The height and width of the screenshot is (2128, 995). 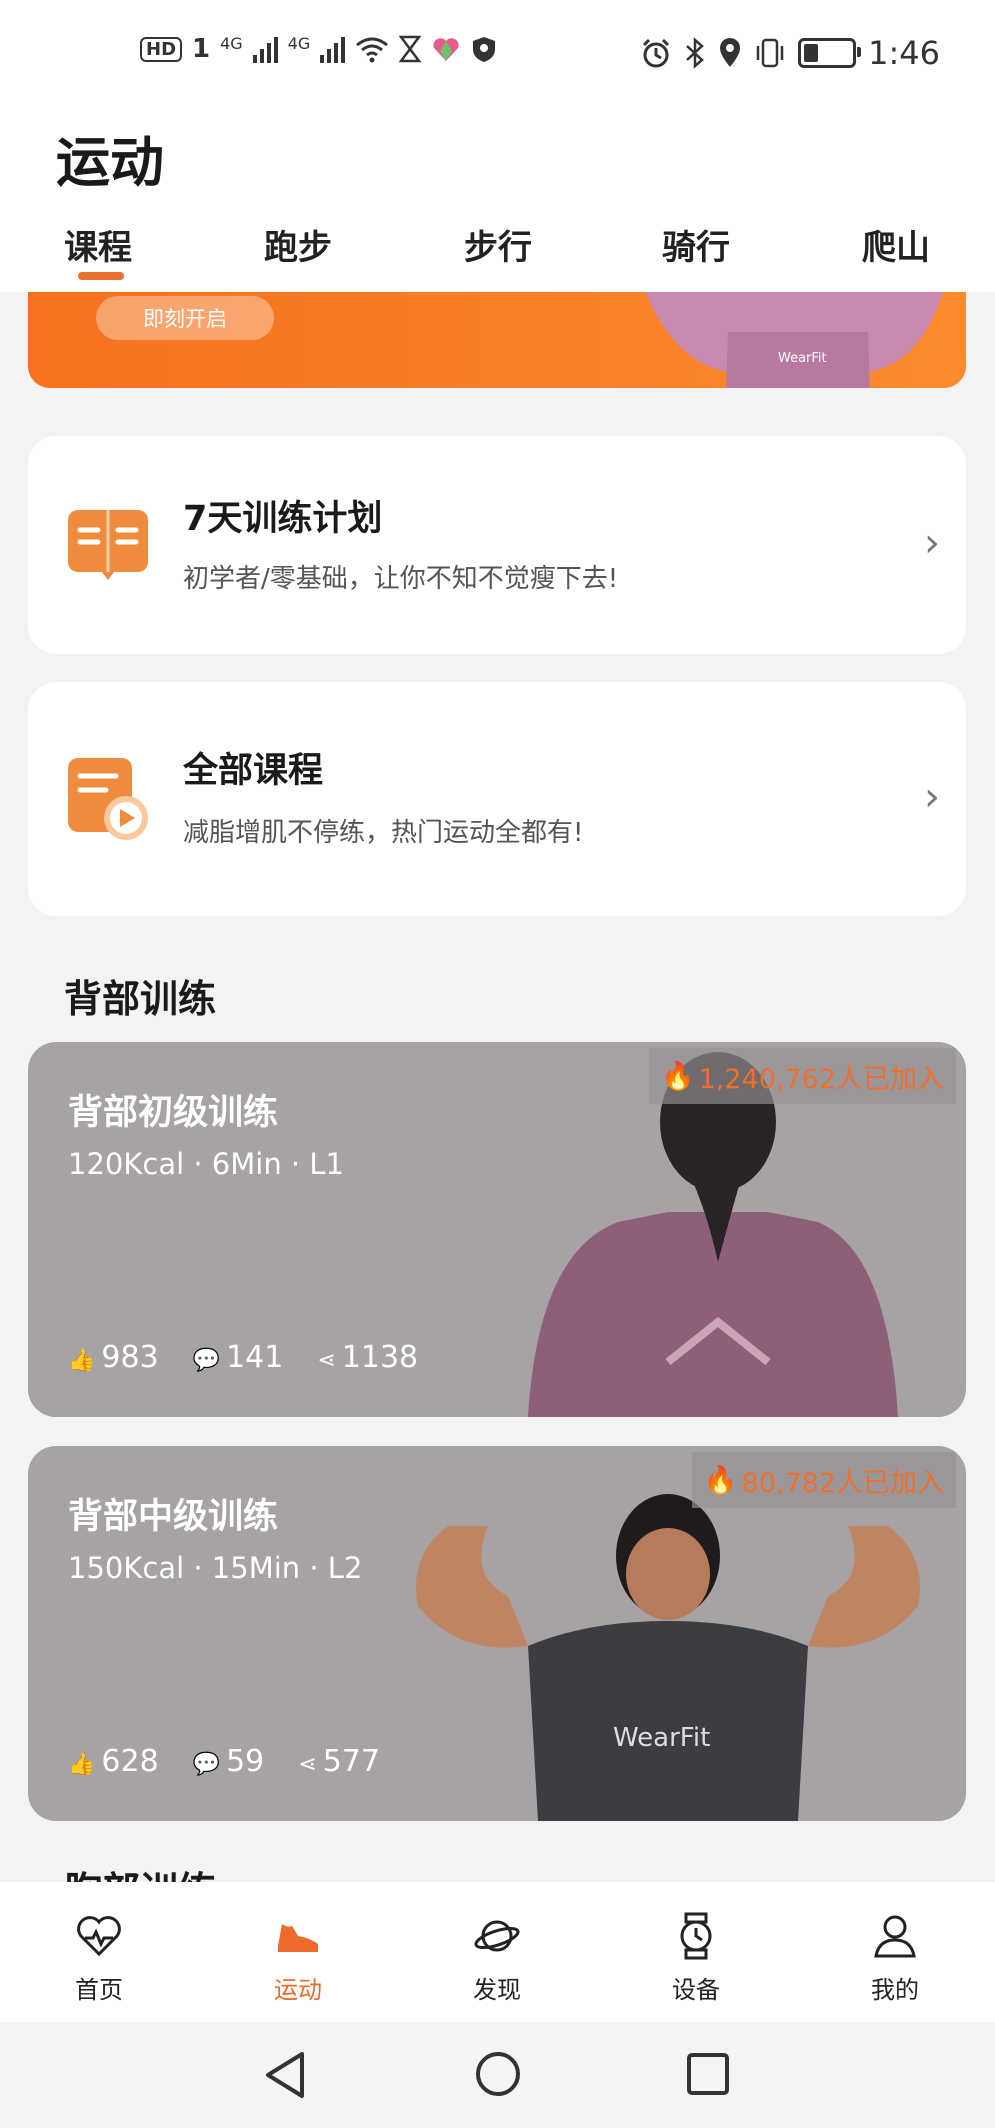 What do you see at coordinates (842, 1483) in the screenshot?
I see `joined-count: 80,782人已加入` at bounding box center [842, 1483].